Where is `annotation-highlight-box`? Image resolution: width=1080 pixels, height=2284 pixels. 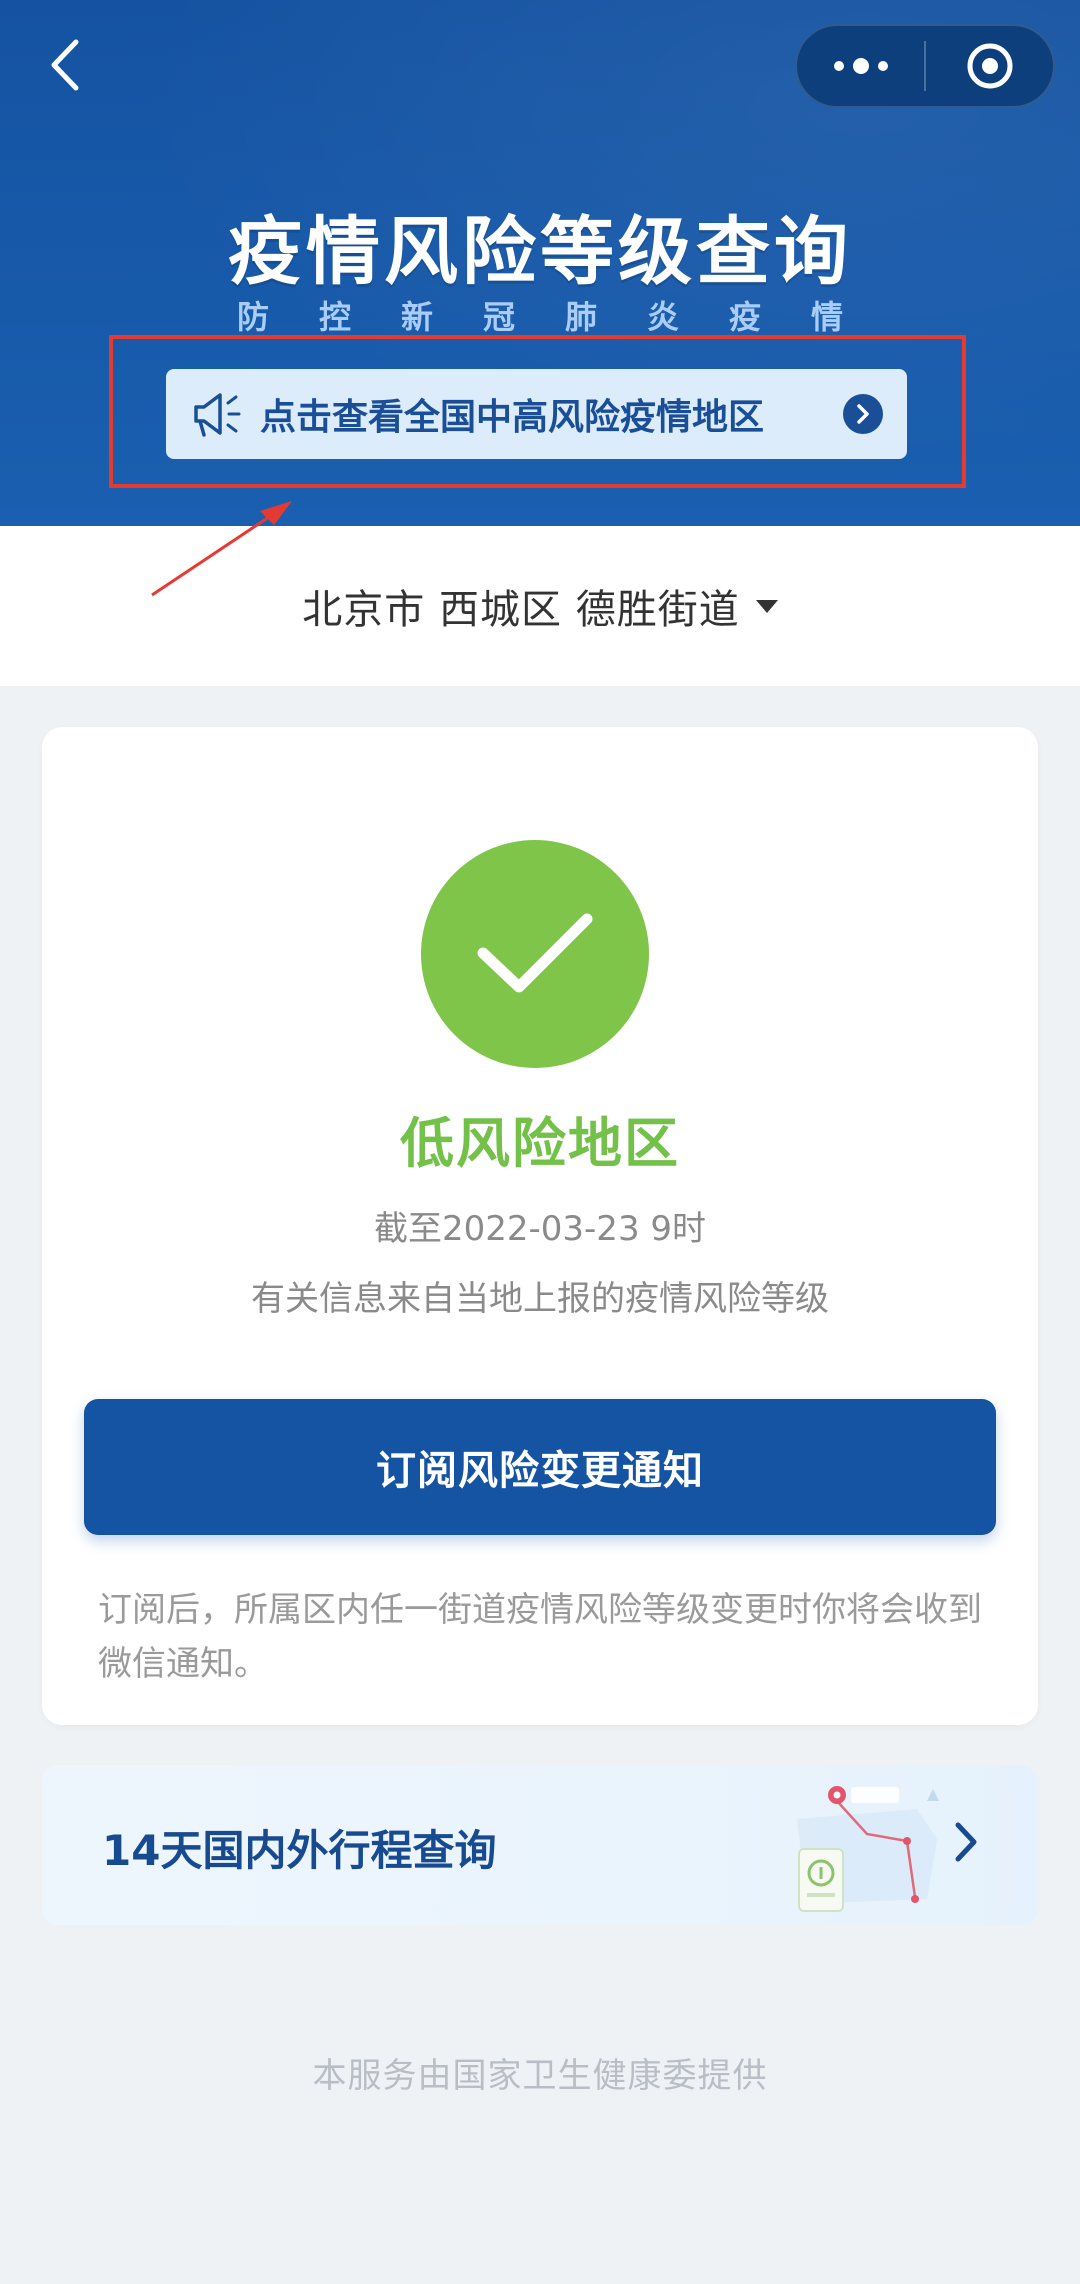
annotation-highlight-box is located at coordinates (537, 411).